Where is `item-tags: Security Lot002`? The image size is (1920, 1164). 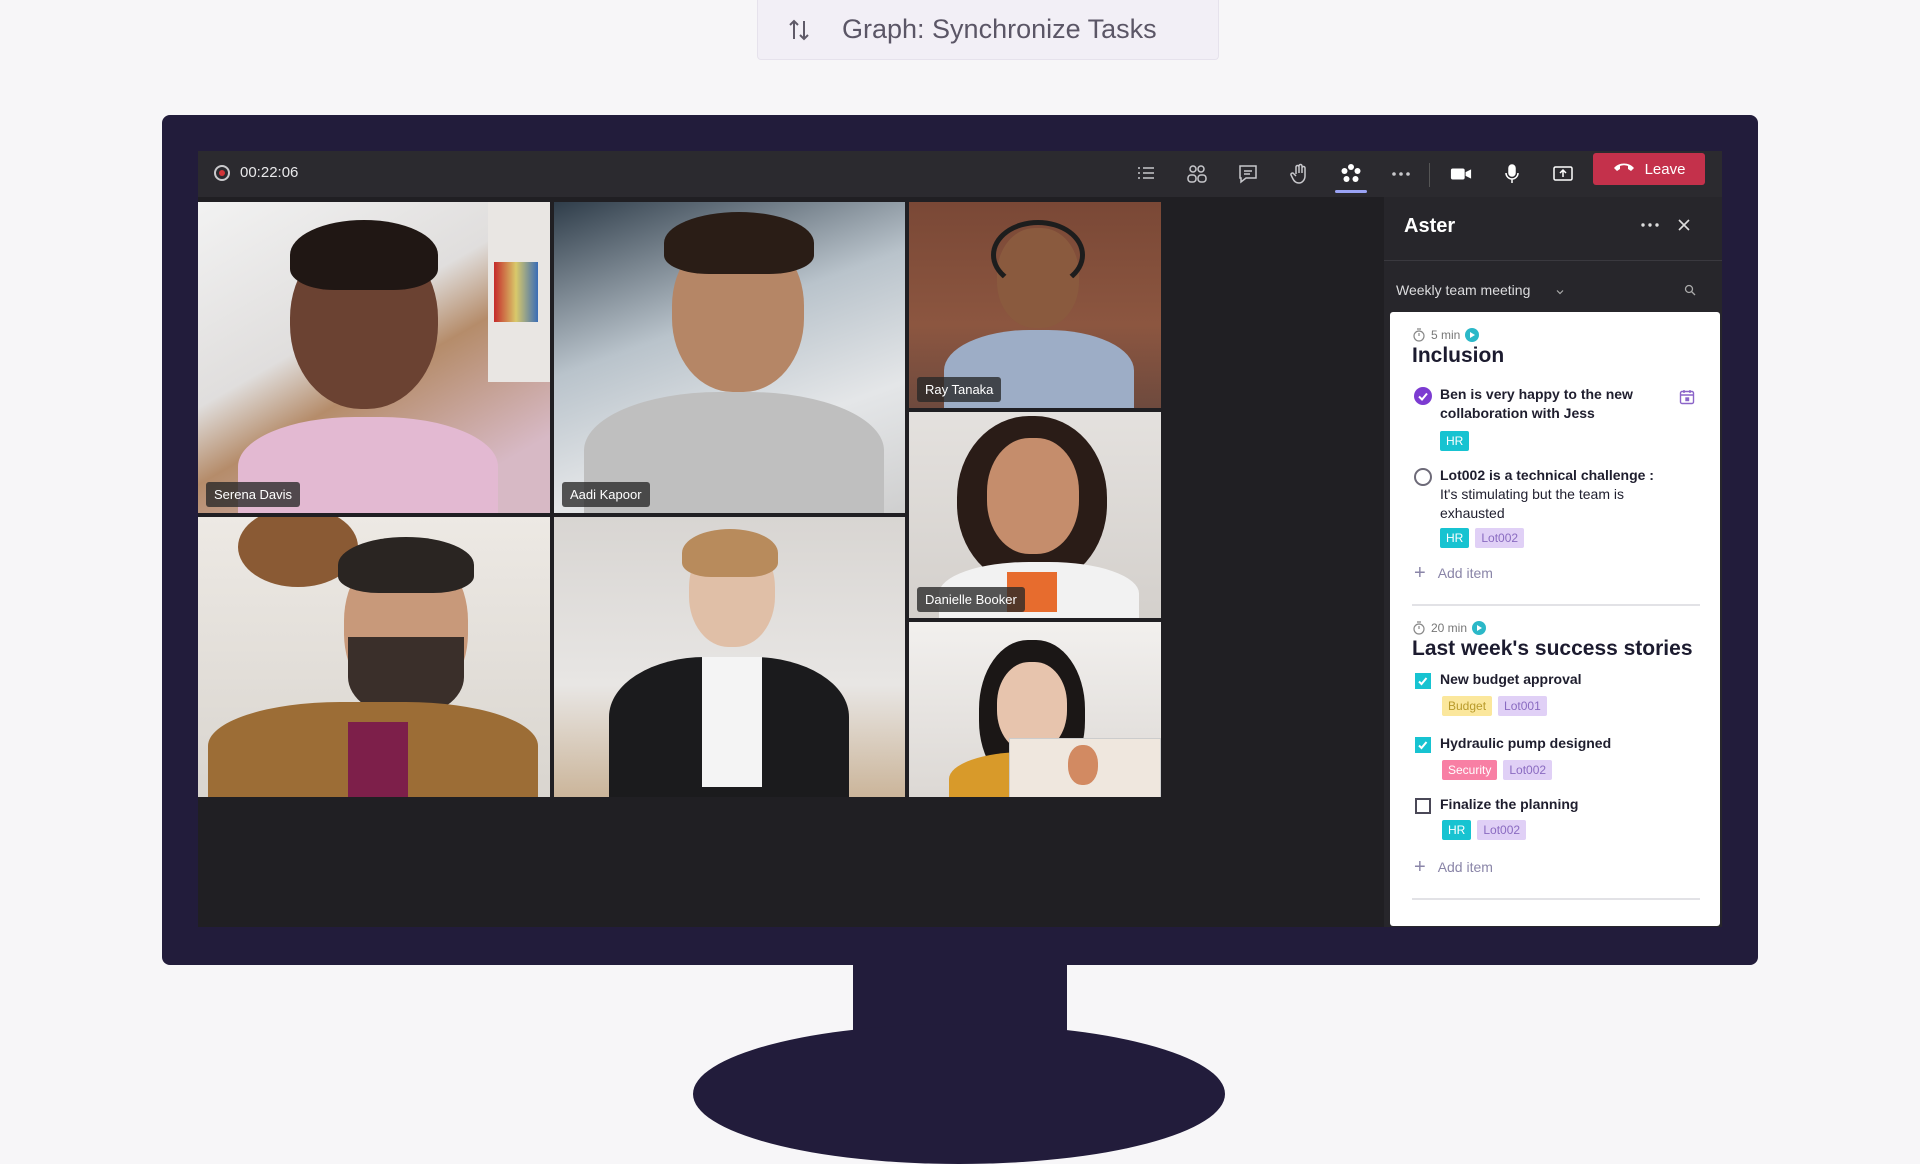
item-tags: Security Lot002 is located at coordinates (1497, 770).